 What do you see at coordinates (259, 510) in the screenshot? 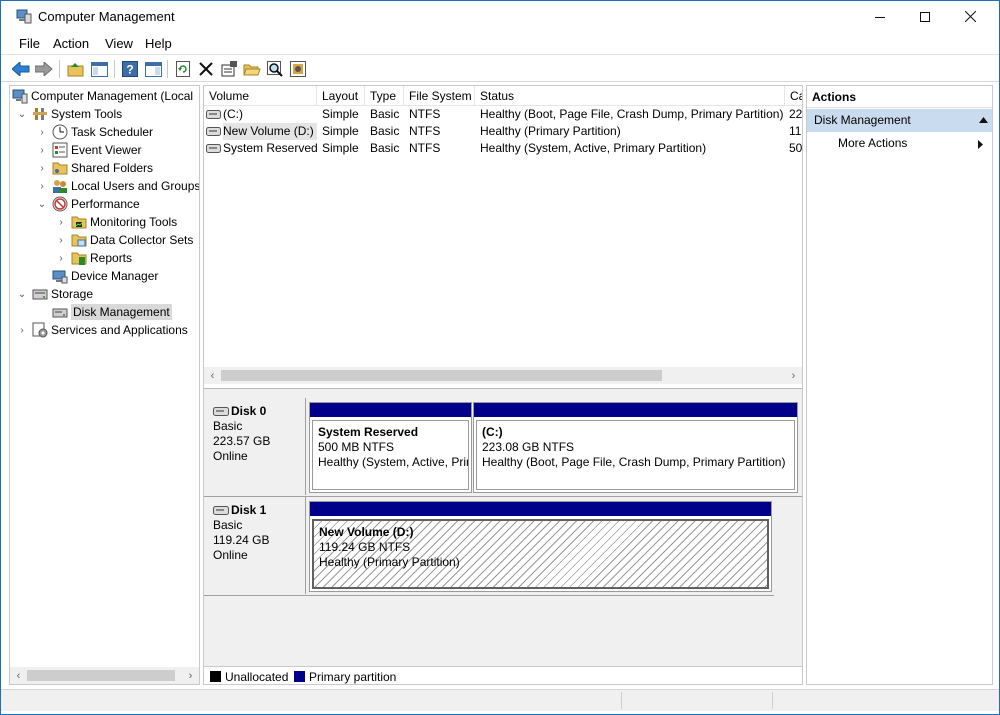
I see `disk-name-row: Disk 1` at bounding box center [259, 510].